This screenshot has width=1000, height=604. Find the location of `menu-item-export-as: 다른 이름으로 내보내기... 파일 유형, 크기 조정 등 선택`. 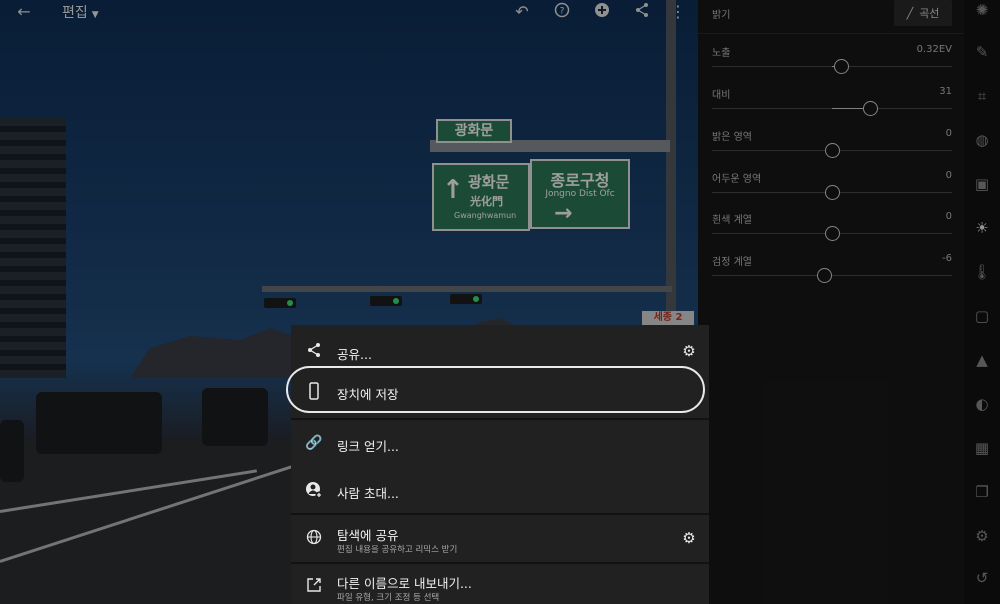

menu-item-export-as: 다른 이름으로 내보내기... 파일 유형, 크기 조정 등 선택 is located at coordinates (500, 584).